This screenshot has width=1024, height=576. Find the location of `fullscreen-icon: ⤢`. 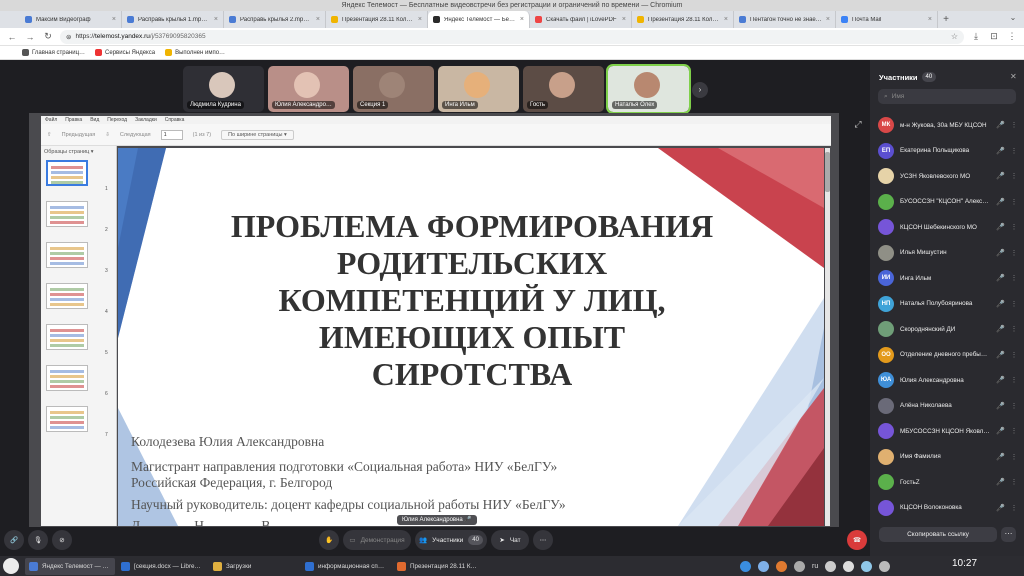

fullscreen-icon: ⤢ is located at coordinates (858, 125).